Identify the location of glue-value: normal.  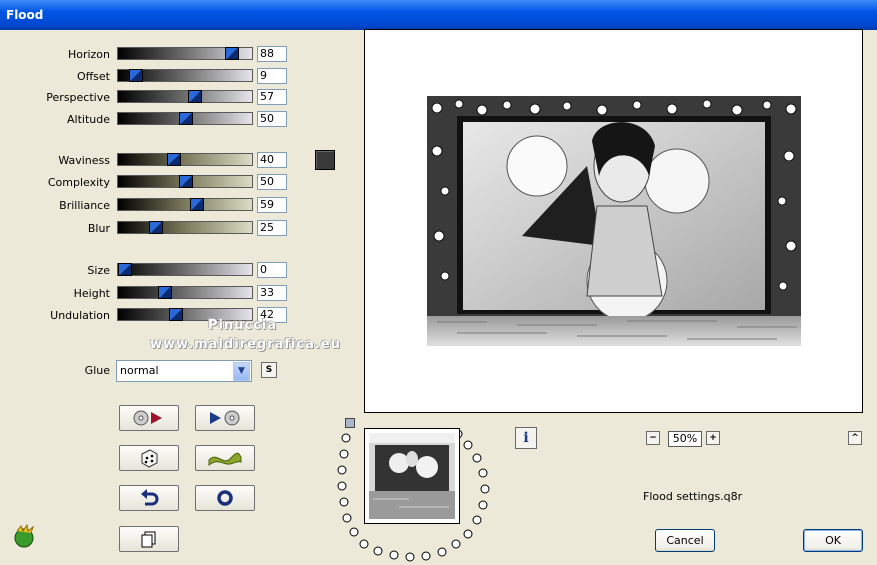
(139, 370).